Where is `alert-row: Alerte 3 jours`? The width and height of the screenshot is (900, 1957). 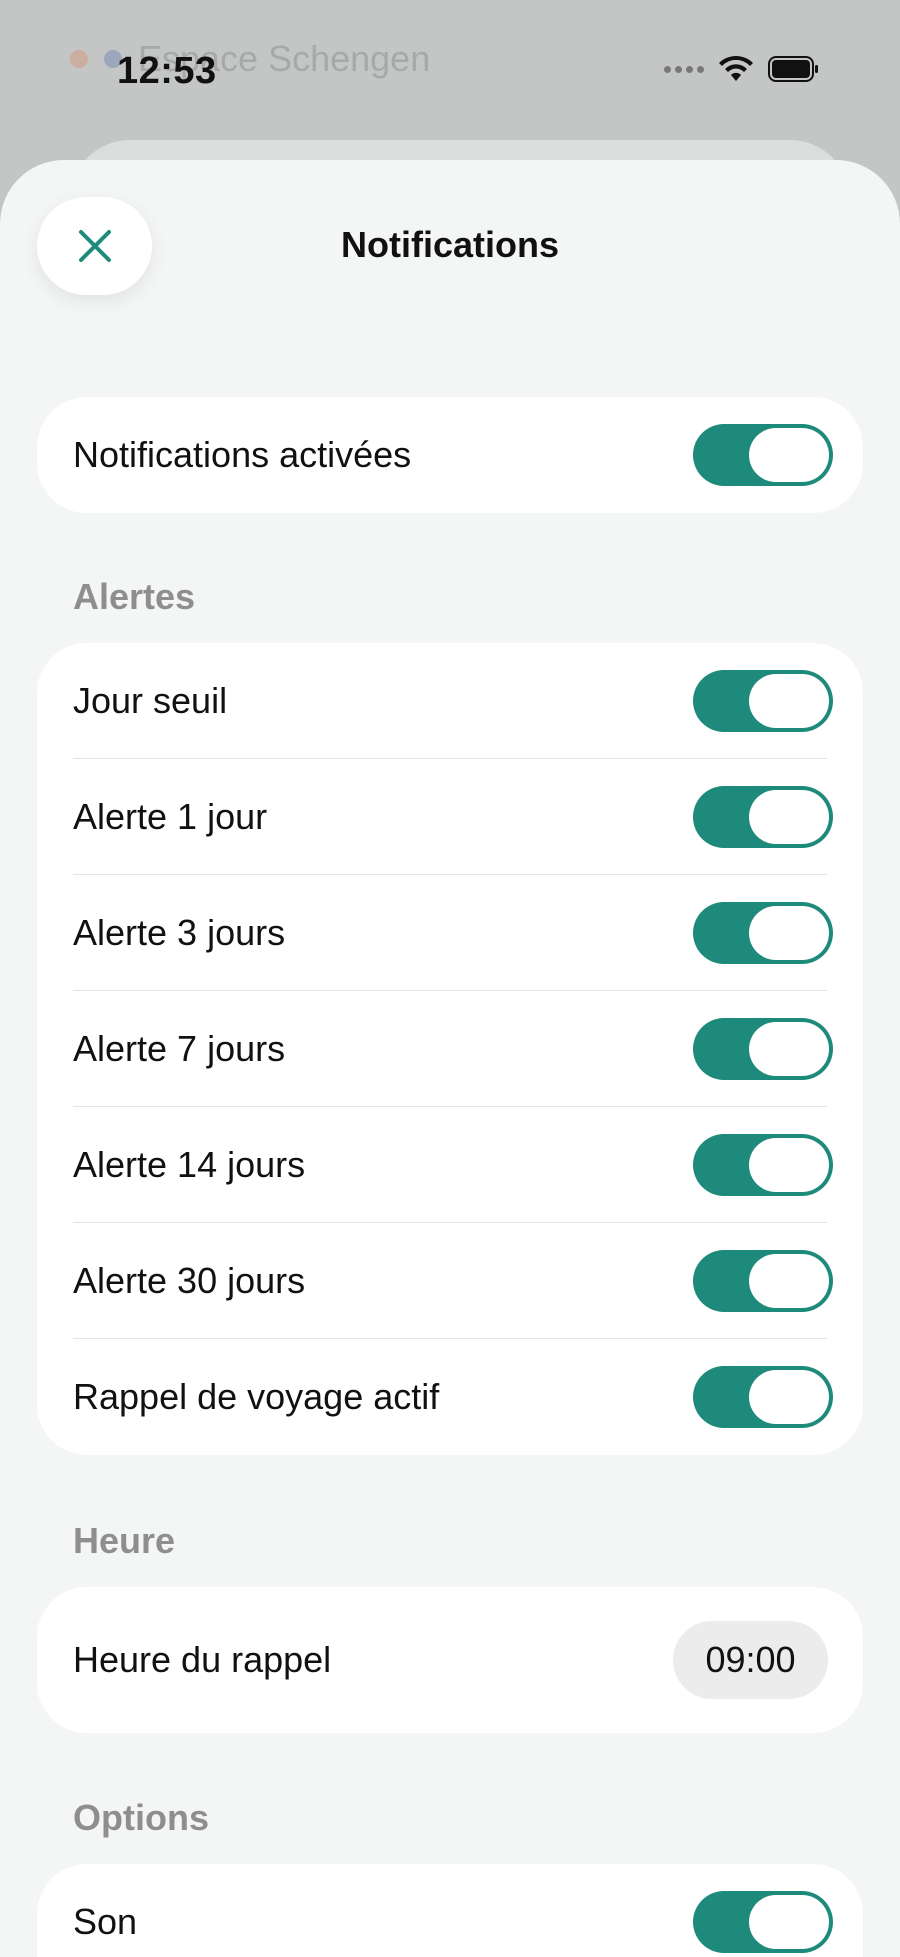
alert-row: Alerte 3 jours is located at coordinates (450, 933).